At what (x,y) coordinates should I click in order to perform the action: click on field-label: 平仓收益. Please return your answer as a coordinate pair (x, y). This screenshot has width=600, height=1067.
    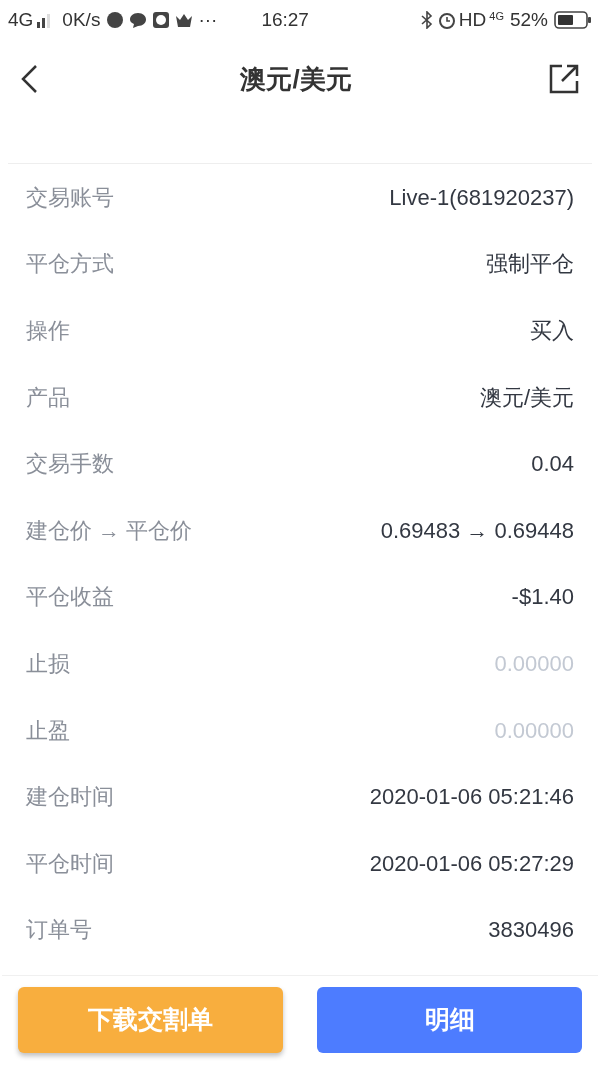
    Looking at the image, I should click on (70, 597).